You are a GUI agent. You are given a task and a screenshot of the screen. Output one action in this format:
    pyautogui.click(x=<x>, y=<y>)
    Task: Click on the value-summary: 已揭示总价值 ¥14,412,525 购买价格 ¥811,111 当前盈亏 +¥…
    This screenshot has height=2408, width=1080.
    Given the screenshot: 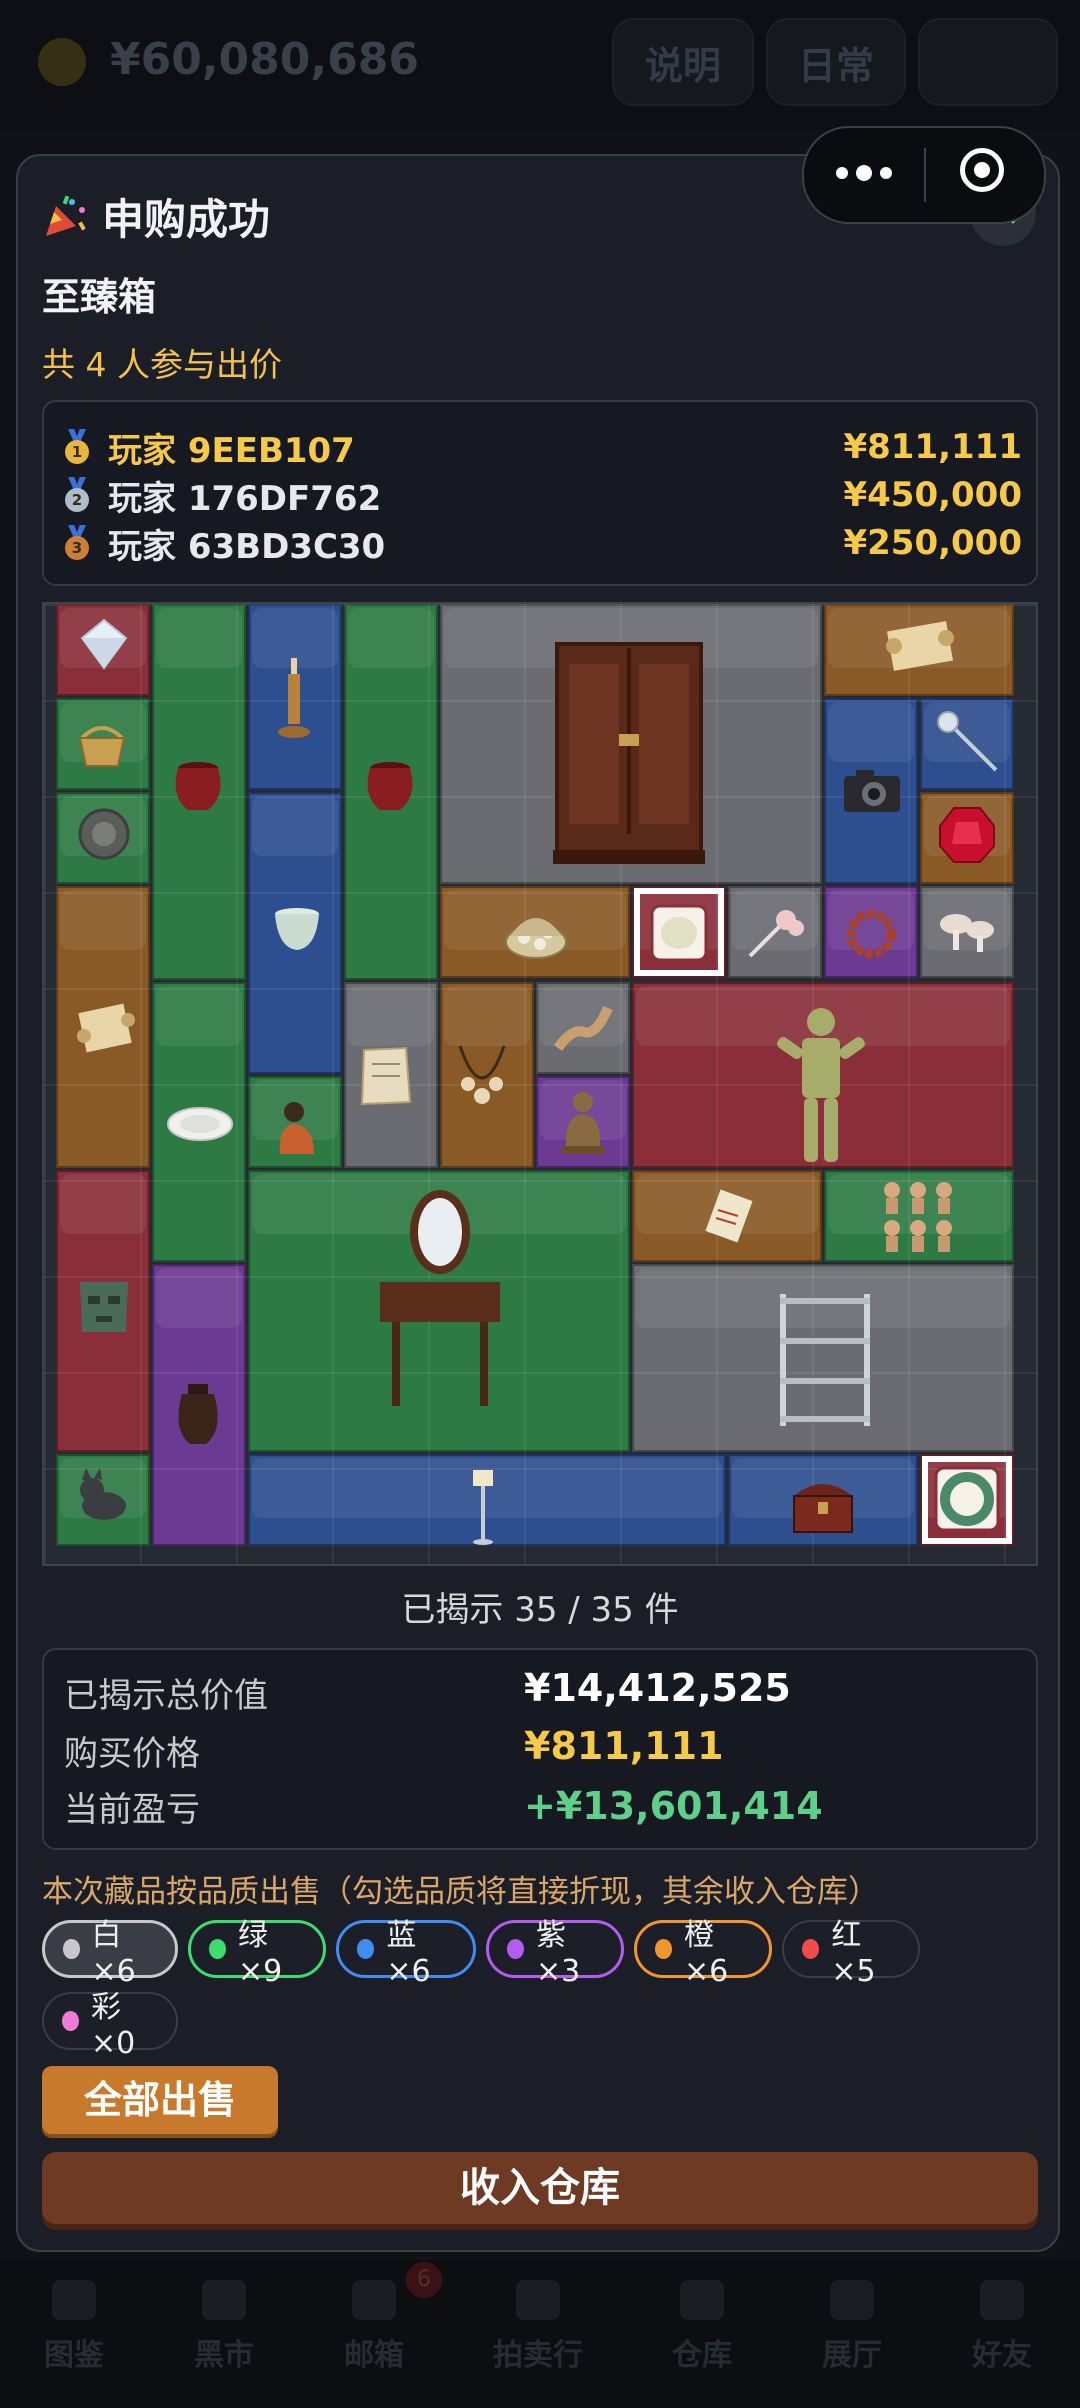 What is the action you would take?
    pyautogui.click(x=540, y=1749)
    